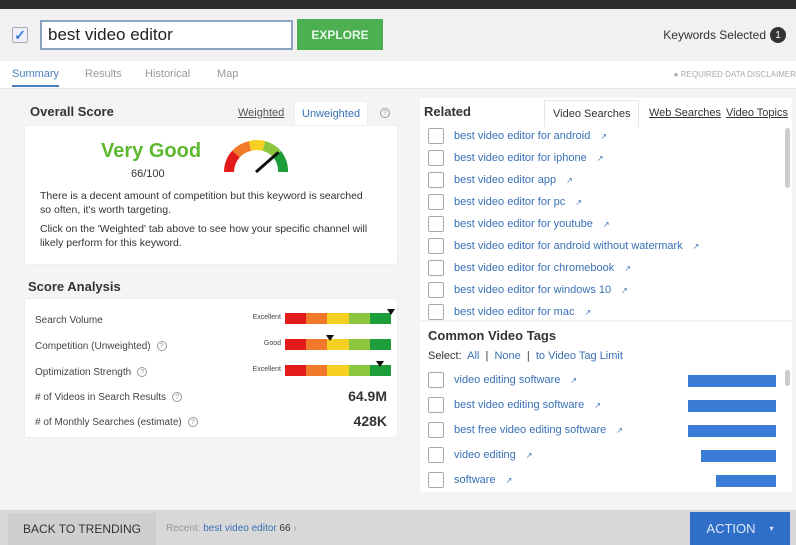 This screenshot has width=796, height=545. Describe the element at coordinates (787, 378) in the screenshot. I see `tags-scrollbar` at that location.